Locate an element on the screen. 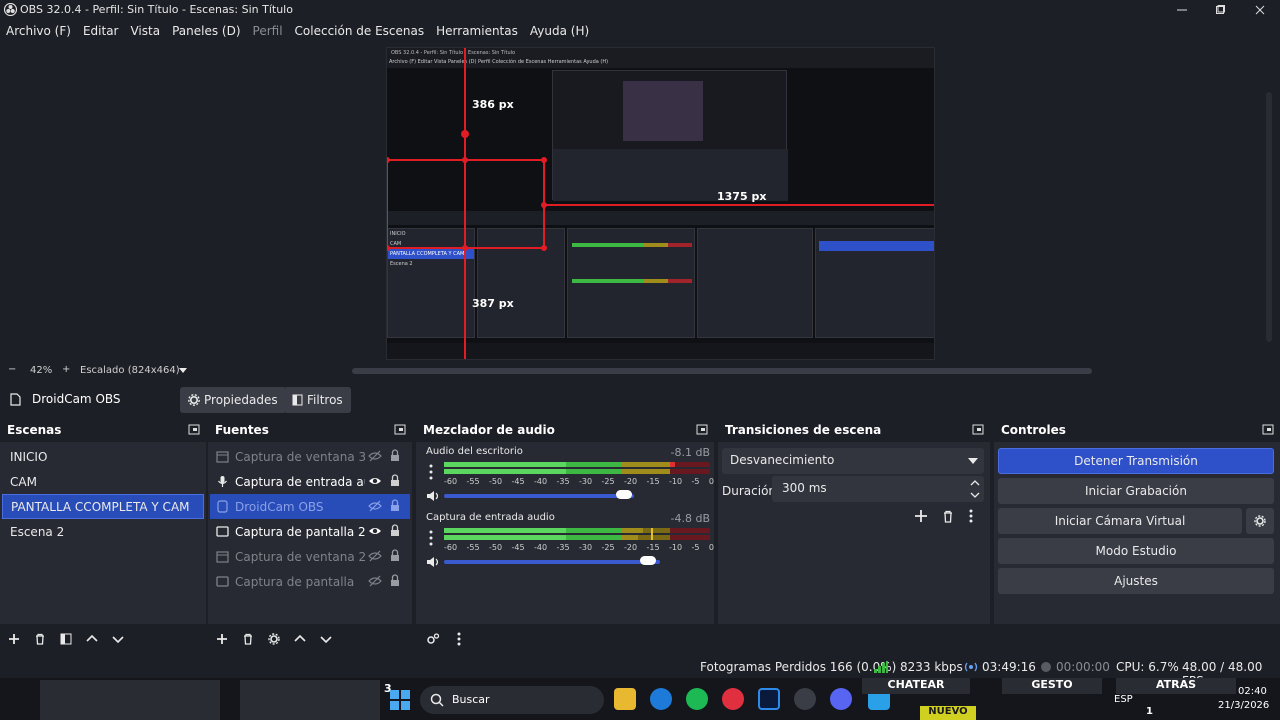 This screenshot has height=720, width=1280. taskbar-search: Buscar is located at coordinates (512, 700).